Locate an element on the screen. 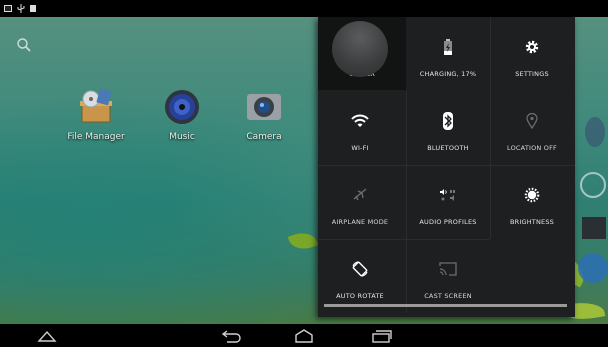 This screenshot has width=608, height=347. tile-label: CHARGING, 17% is located at coordinates (448, 74).